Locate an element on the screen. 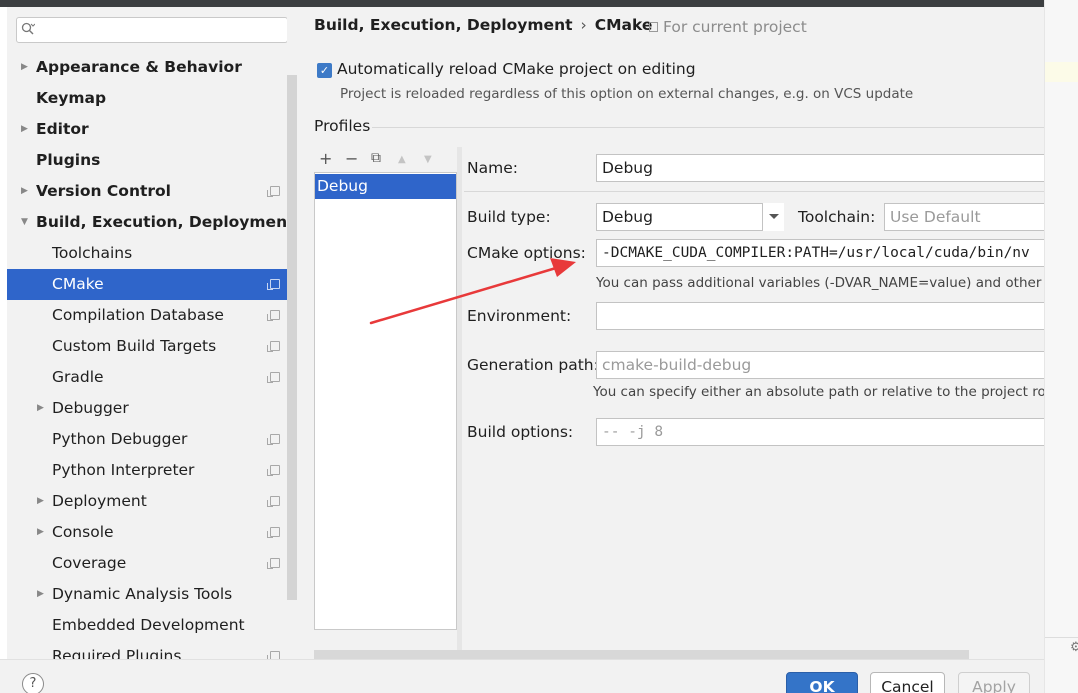  cmake-options-label: CMake options: is located at coordinates (526, 253).